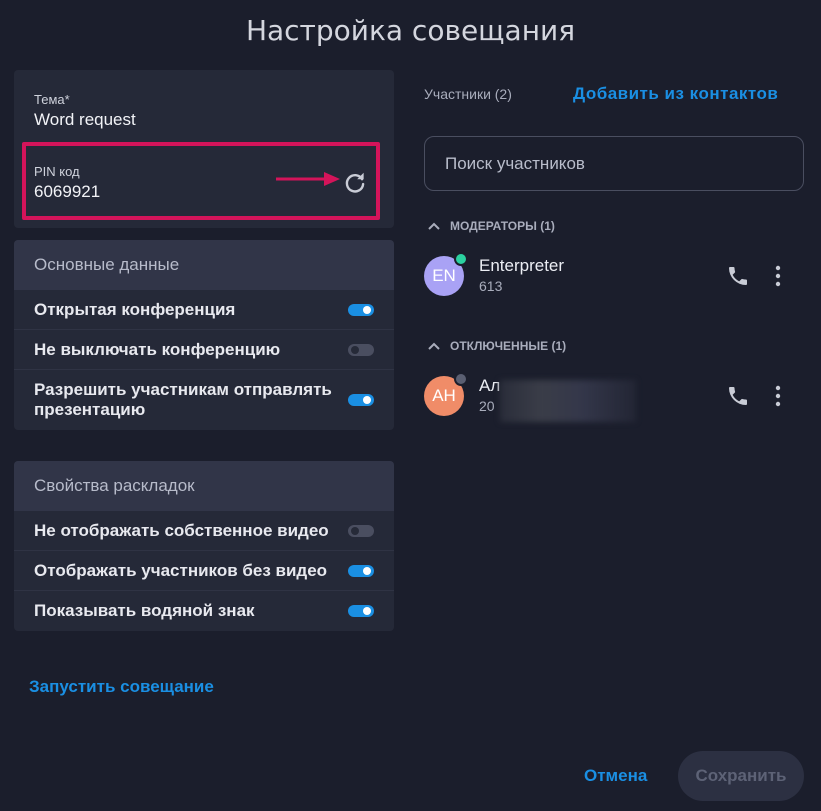  What do you see at coordinates (204, 265) in the screenshot?
I see `basic-settings-header: Основные данные` at bounding box center [204, 265].